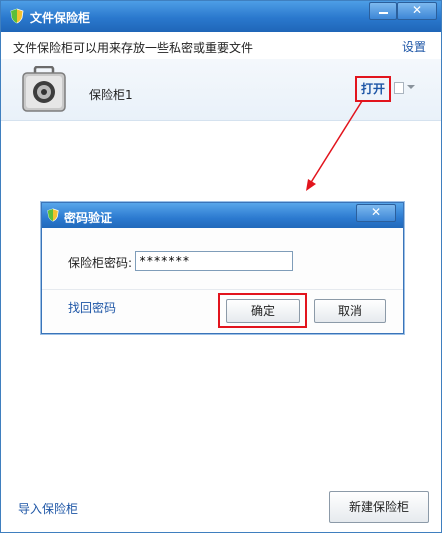  Describe the element at coordinates (48, 508) in the screenshot. I see `import-vault-link: 导入保险柜` at that location.